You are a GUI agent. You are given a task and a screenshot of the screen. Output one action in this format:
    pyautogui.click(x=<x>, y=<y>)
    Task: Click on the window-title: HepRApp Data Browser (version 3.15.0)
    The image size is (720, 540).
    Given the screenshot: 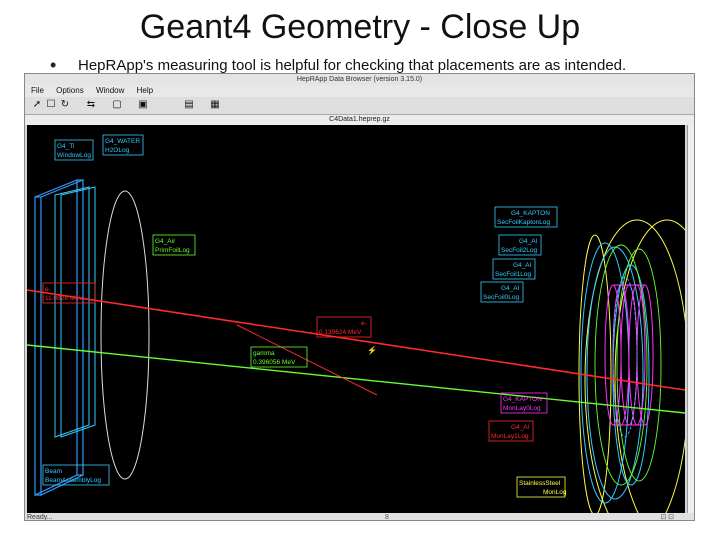 What is the action you would take?
    pyautogui.click(x=359, y=79)
    